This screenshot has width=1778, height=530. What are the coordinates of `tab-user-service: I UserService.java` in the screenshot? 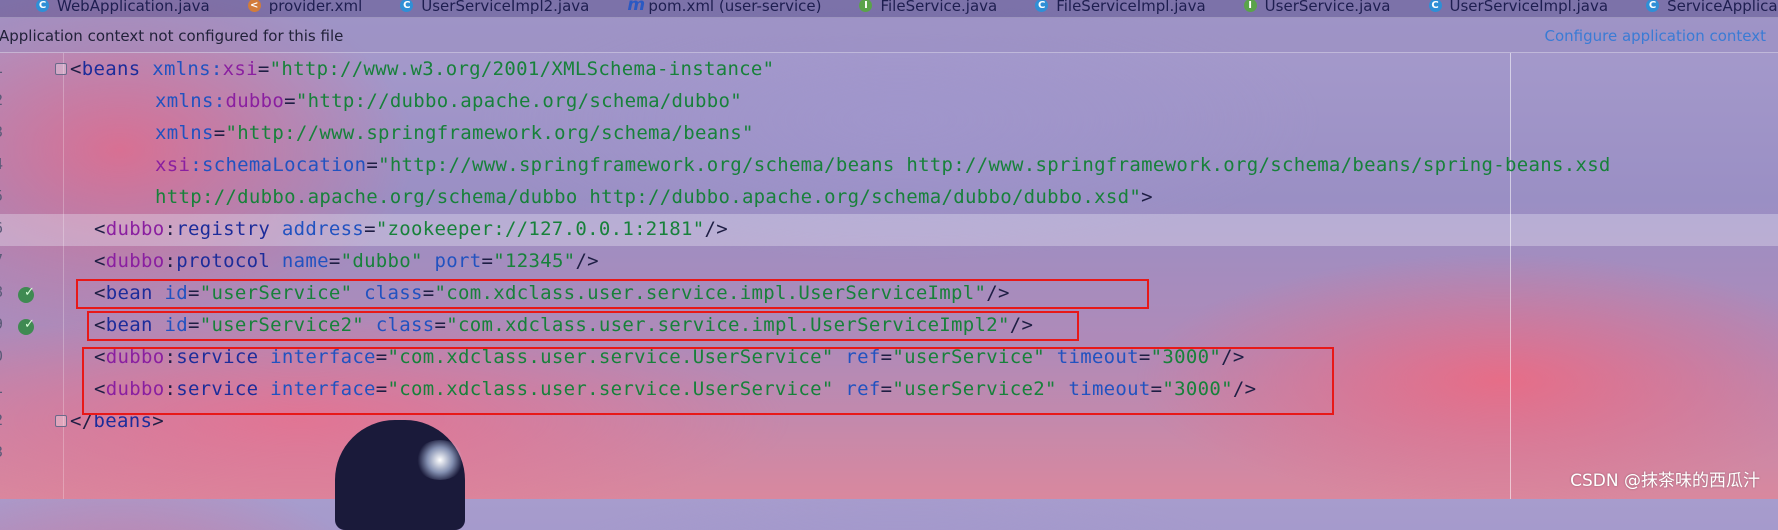 It's located at (1317, 7).